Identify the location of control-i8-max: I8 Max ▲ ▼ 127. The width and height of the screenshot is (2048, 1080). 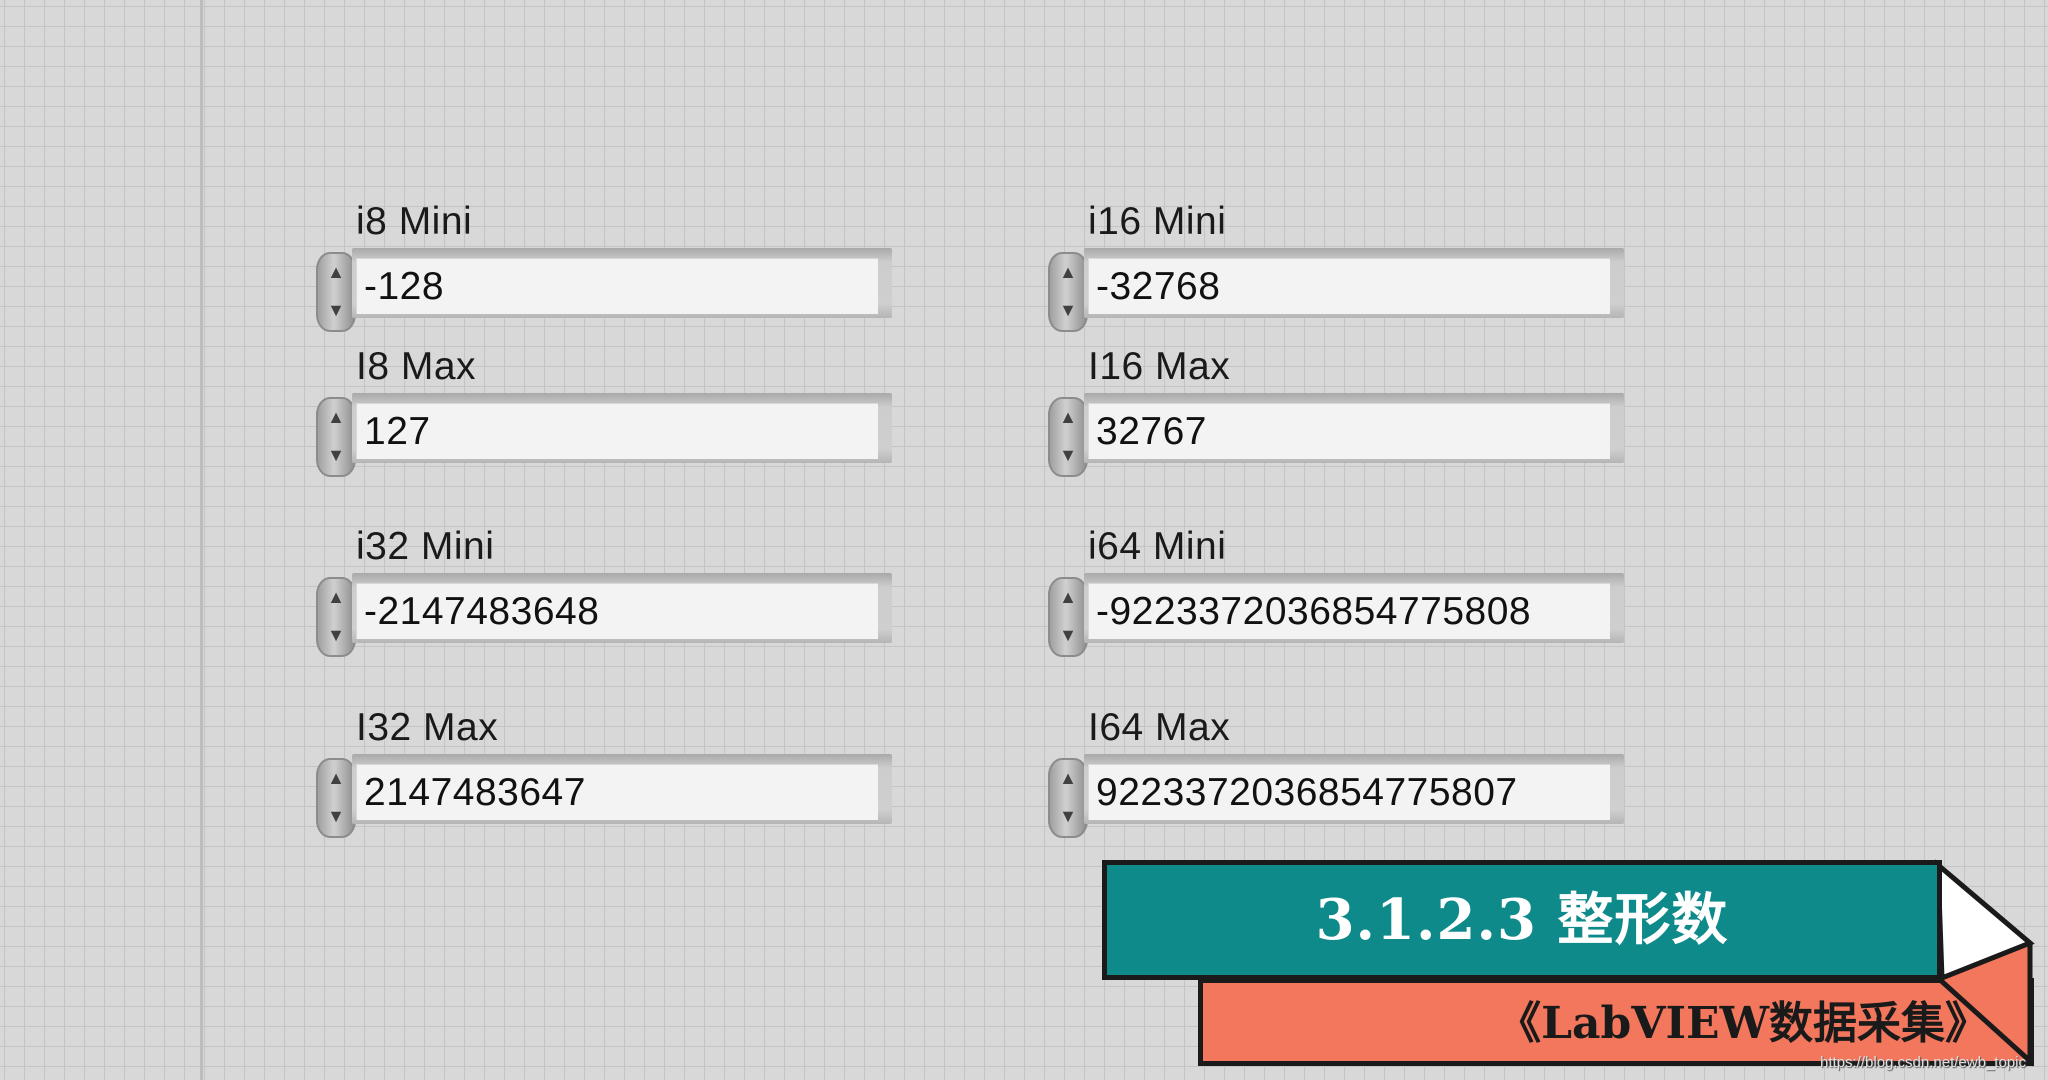
(606, 415).